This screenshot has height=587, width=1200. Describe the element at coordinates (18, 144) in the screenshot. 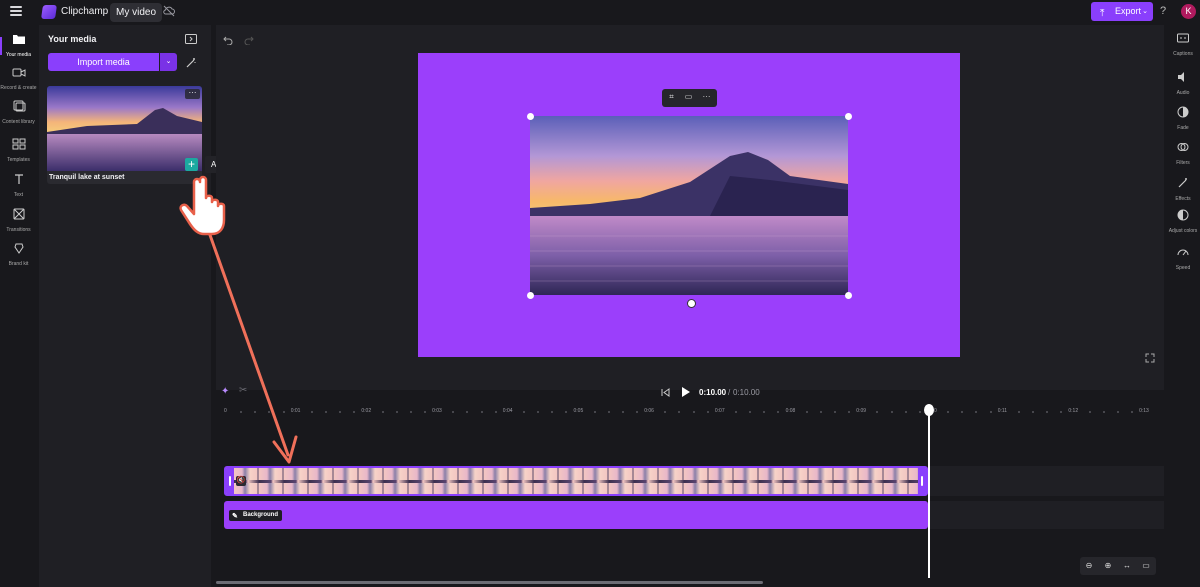

I see `templates-icon` at that location.